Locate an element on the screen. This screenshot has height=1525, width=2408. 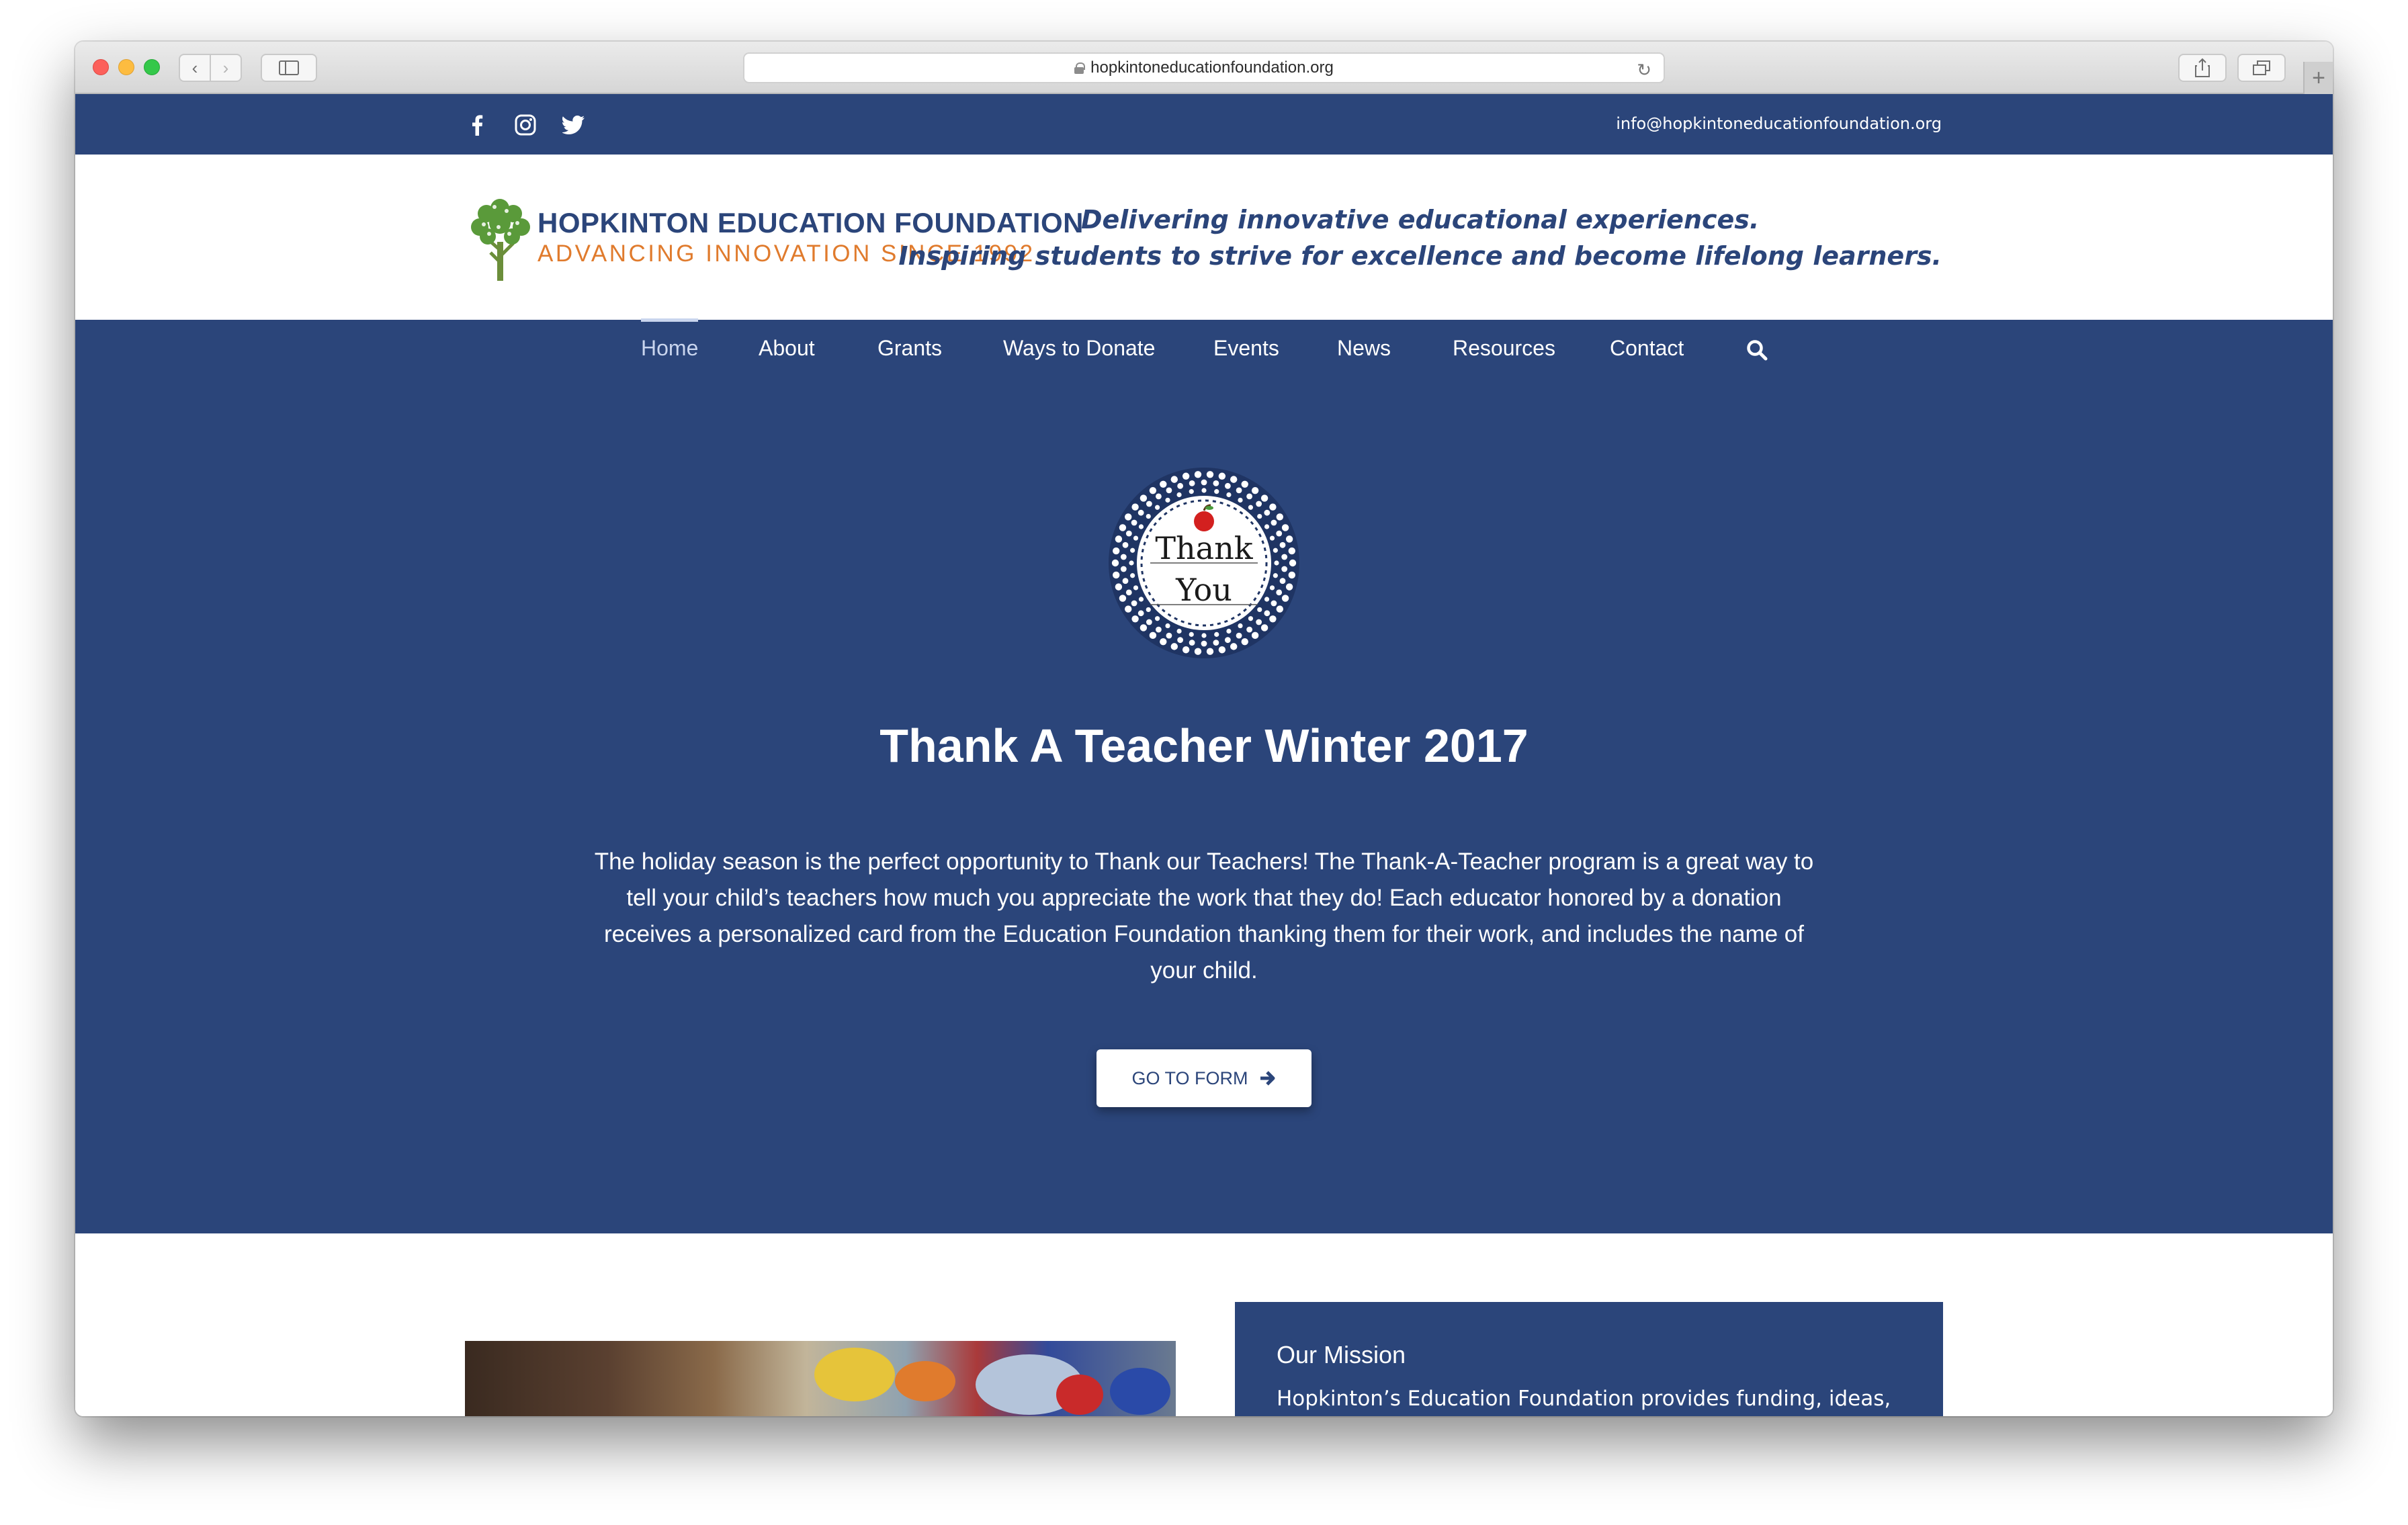
instagram-link is located at coordinates (525, 125).